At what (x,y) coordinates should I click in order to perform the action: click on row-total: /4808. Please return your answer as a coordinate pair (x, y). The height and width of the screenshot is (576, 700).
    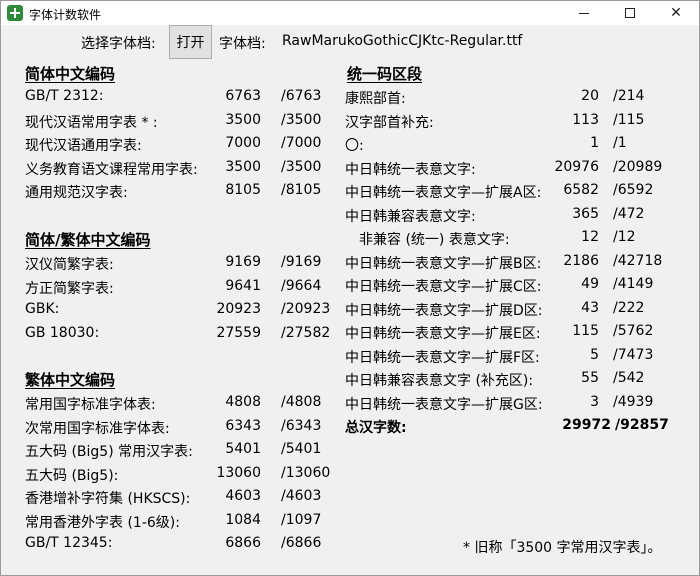
    Looking at the image, I should click on (301, 402).